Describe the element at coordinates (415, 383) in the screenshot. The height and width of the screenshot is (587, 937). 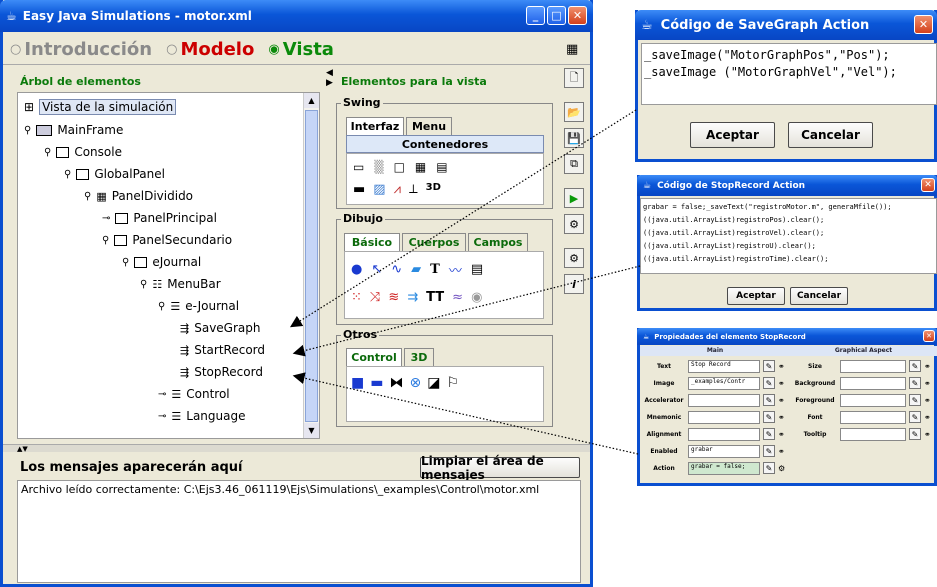
I see `pump-icon: ⊗` at that location.